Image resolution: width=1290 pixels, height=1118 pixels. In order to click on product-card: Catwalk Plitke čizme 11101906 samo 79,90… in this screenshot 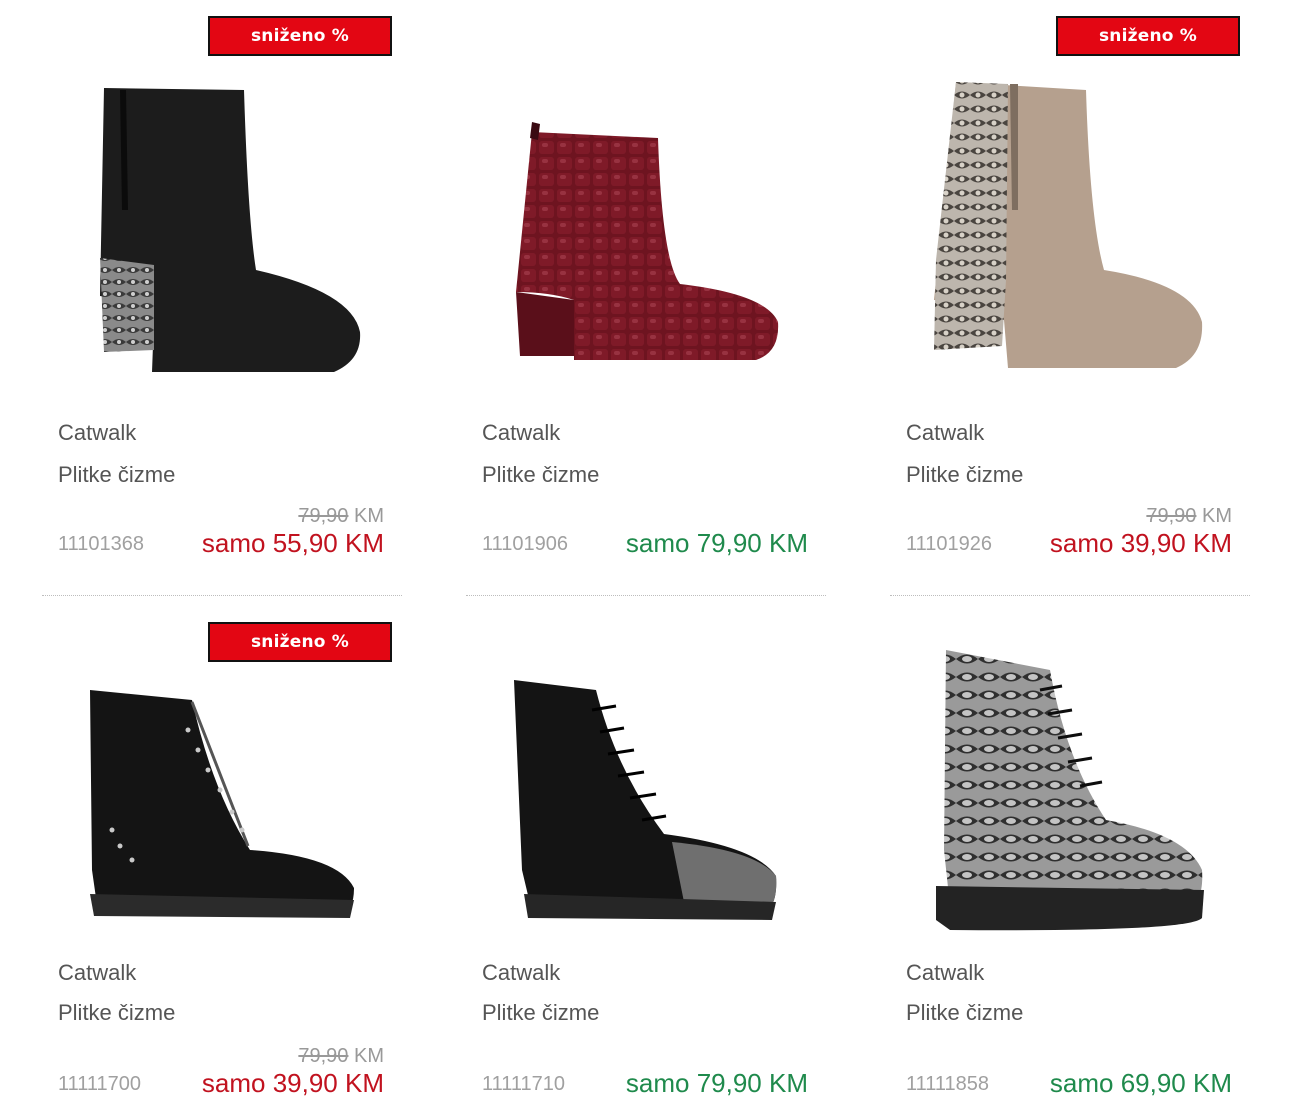, I will do `click(646, 298)`.